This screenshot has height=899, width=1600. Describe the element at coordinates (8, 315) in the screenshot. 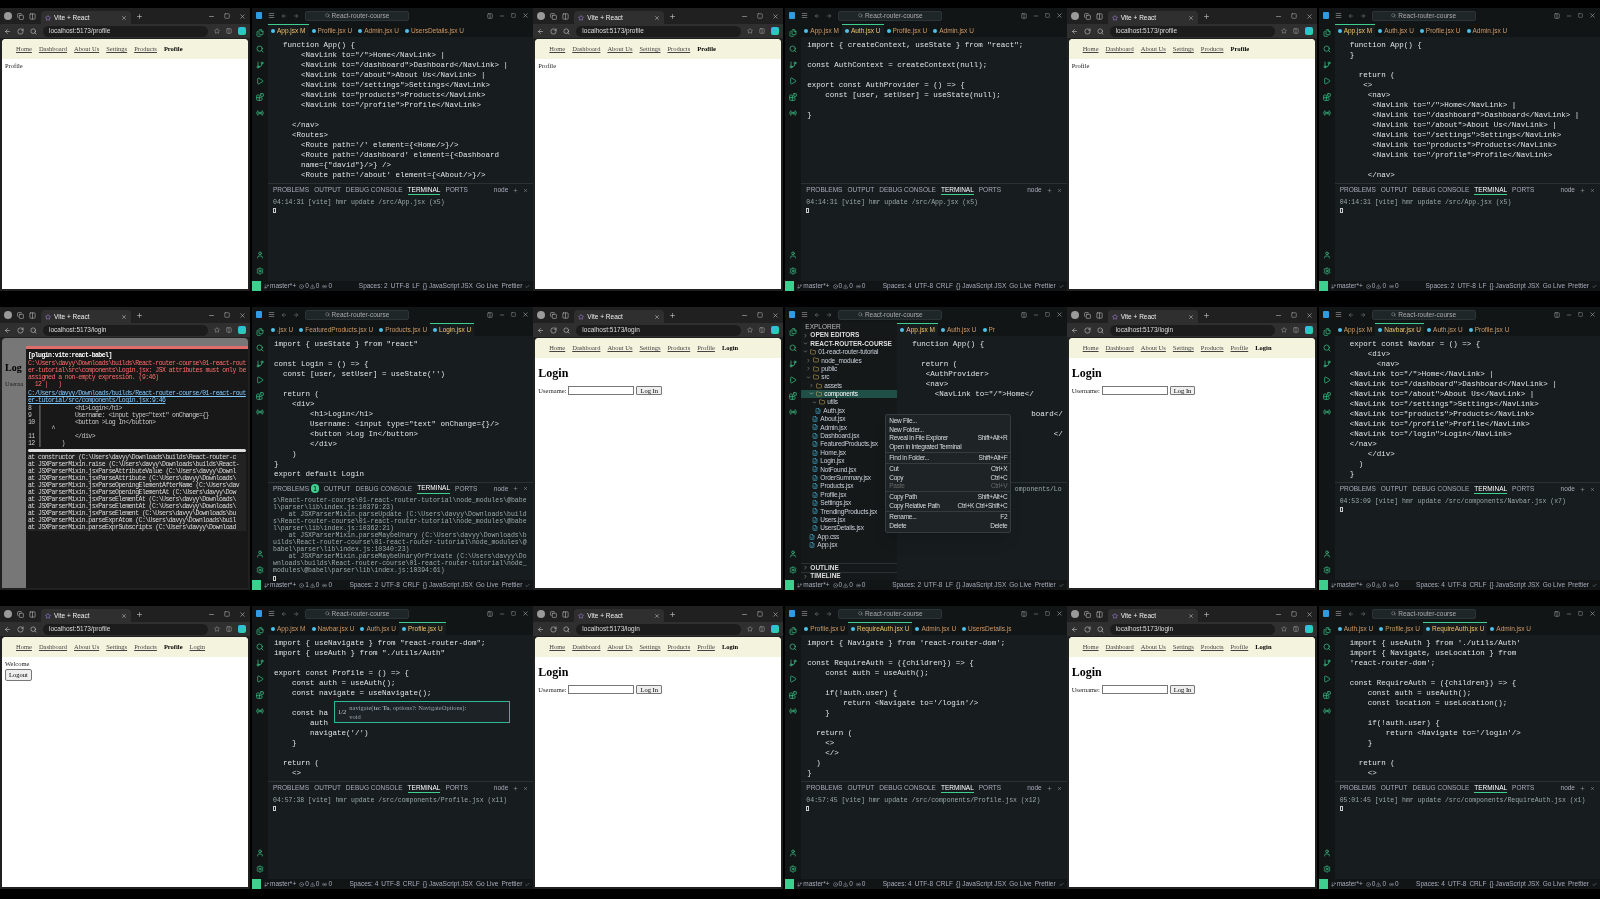

I see `profile-avatar-icon` at that location.